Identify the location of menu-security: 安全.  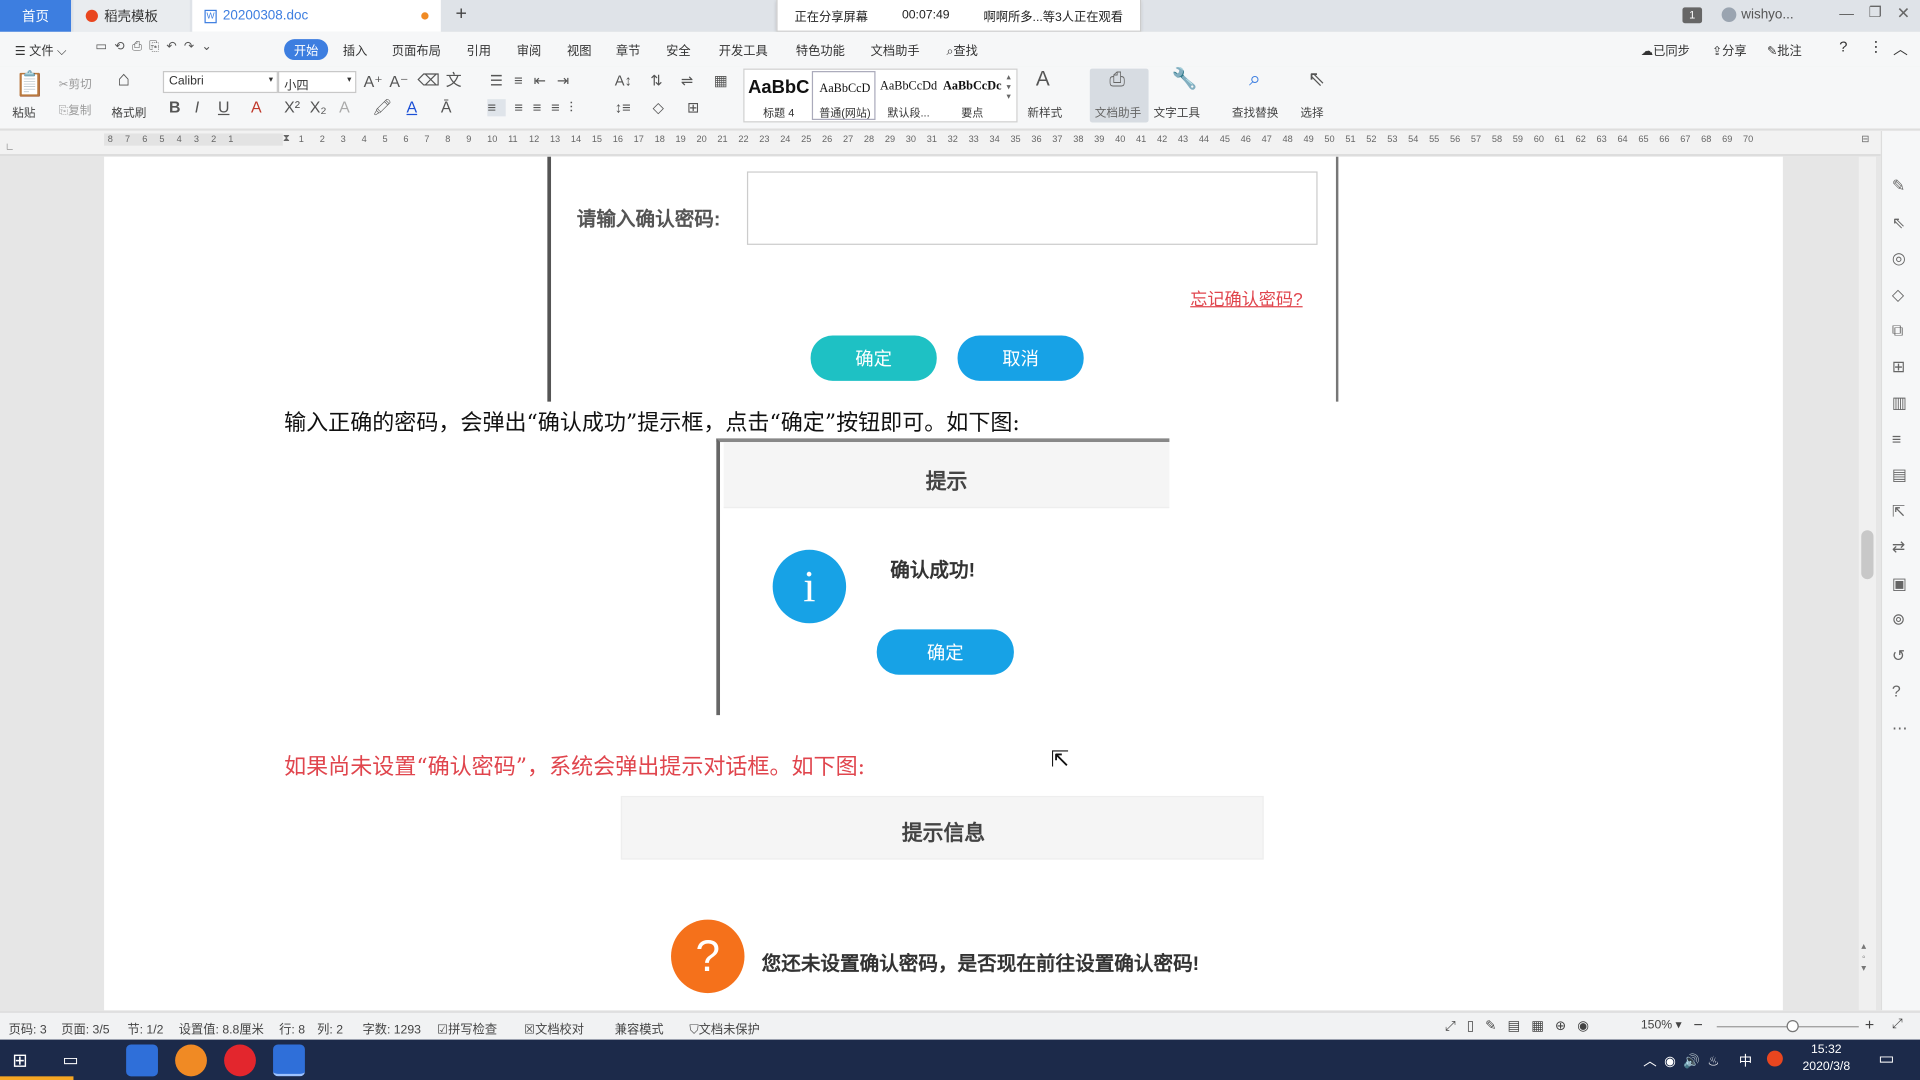
(678, 49).